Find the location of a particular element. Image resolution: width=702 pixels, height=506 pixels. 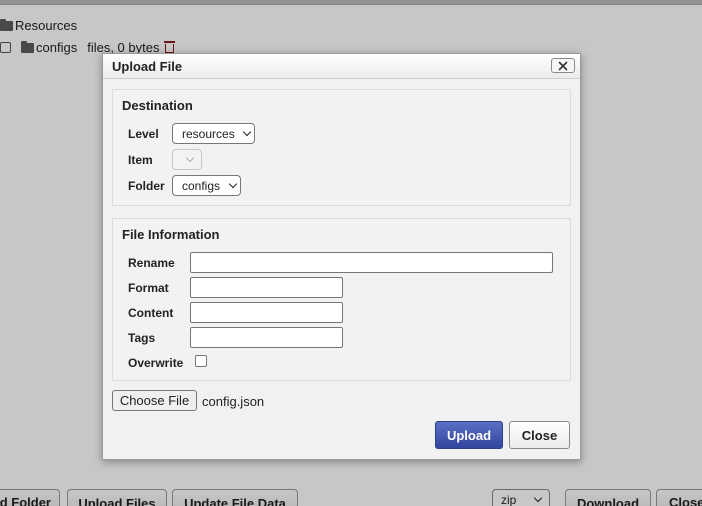

dialog-close-x-button is located at coordinates (563, 65).